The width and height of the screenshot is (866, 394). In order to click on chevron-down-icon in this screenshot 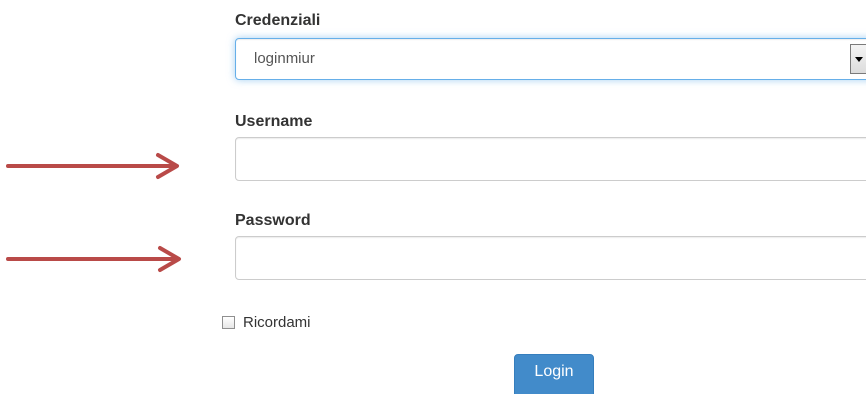, I will do `click(858, 59)`.